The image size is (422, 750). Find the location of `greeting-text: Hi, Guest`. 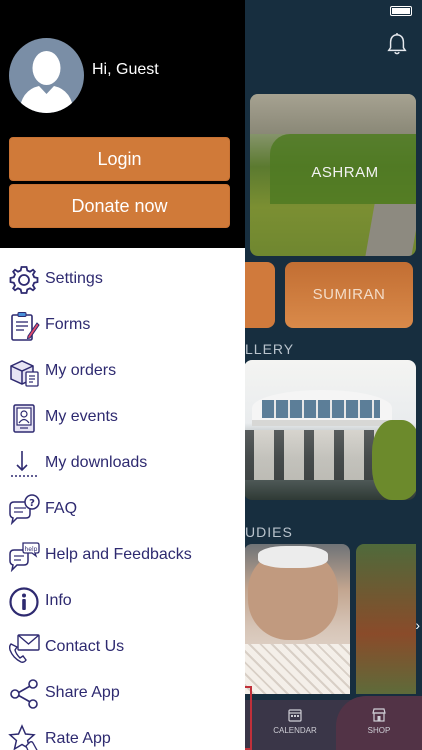

greeting-text: Hi, Guest is located at coordinates (125, 69).